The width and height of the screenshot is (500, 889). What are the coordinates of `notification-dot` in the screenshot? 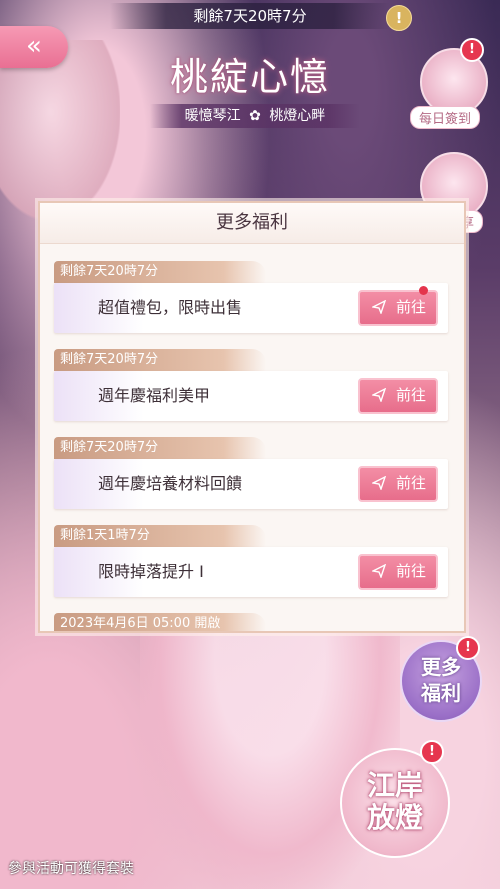 It's located at (423, 290).